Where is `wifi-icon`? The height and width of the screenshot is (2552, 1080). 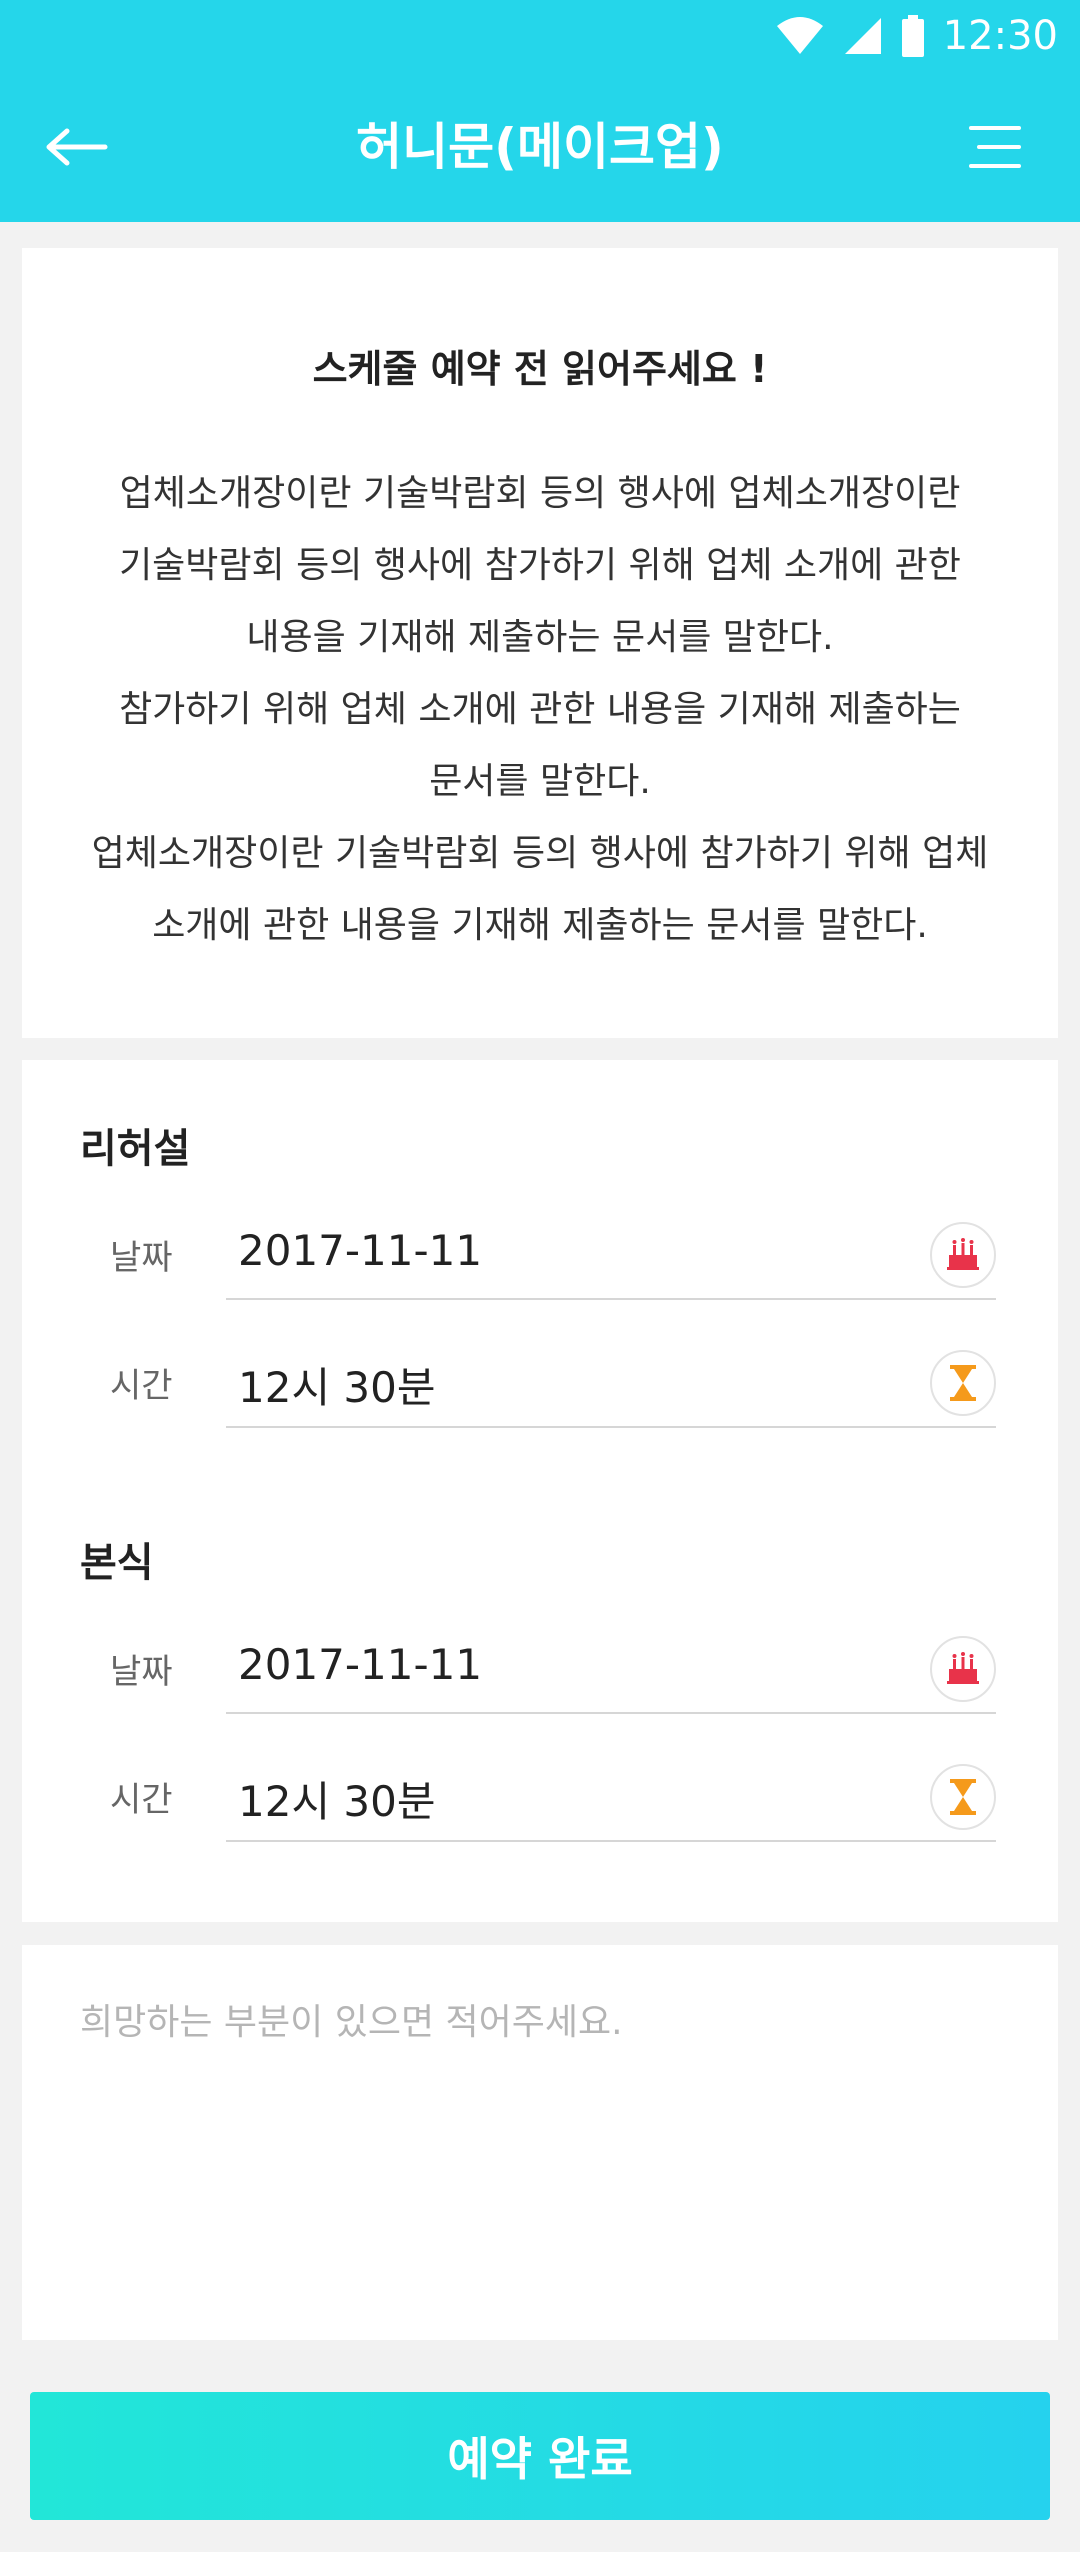
wifi-icon is located at coordinates (799, 35).